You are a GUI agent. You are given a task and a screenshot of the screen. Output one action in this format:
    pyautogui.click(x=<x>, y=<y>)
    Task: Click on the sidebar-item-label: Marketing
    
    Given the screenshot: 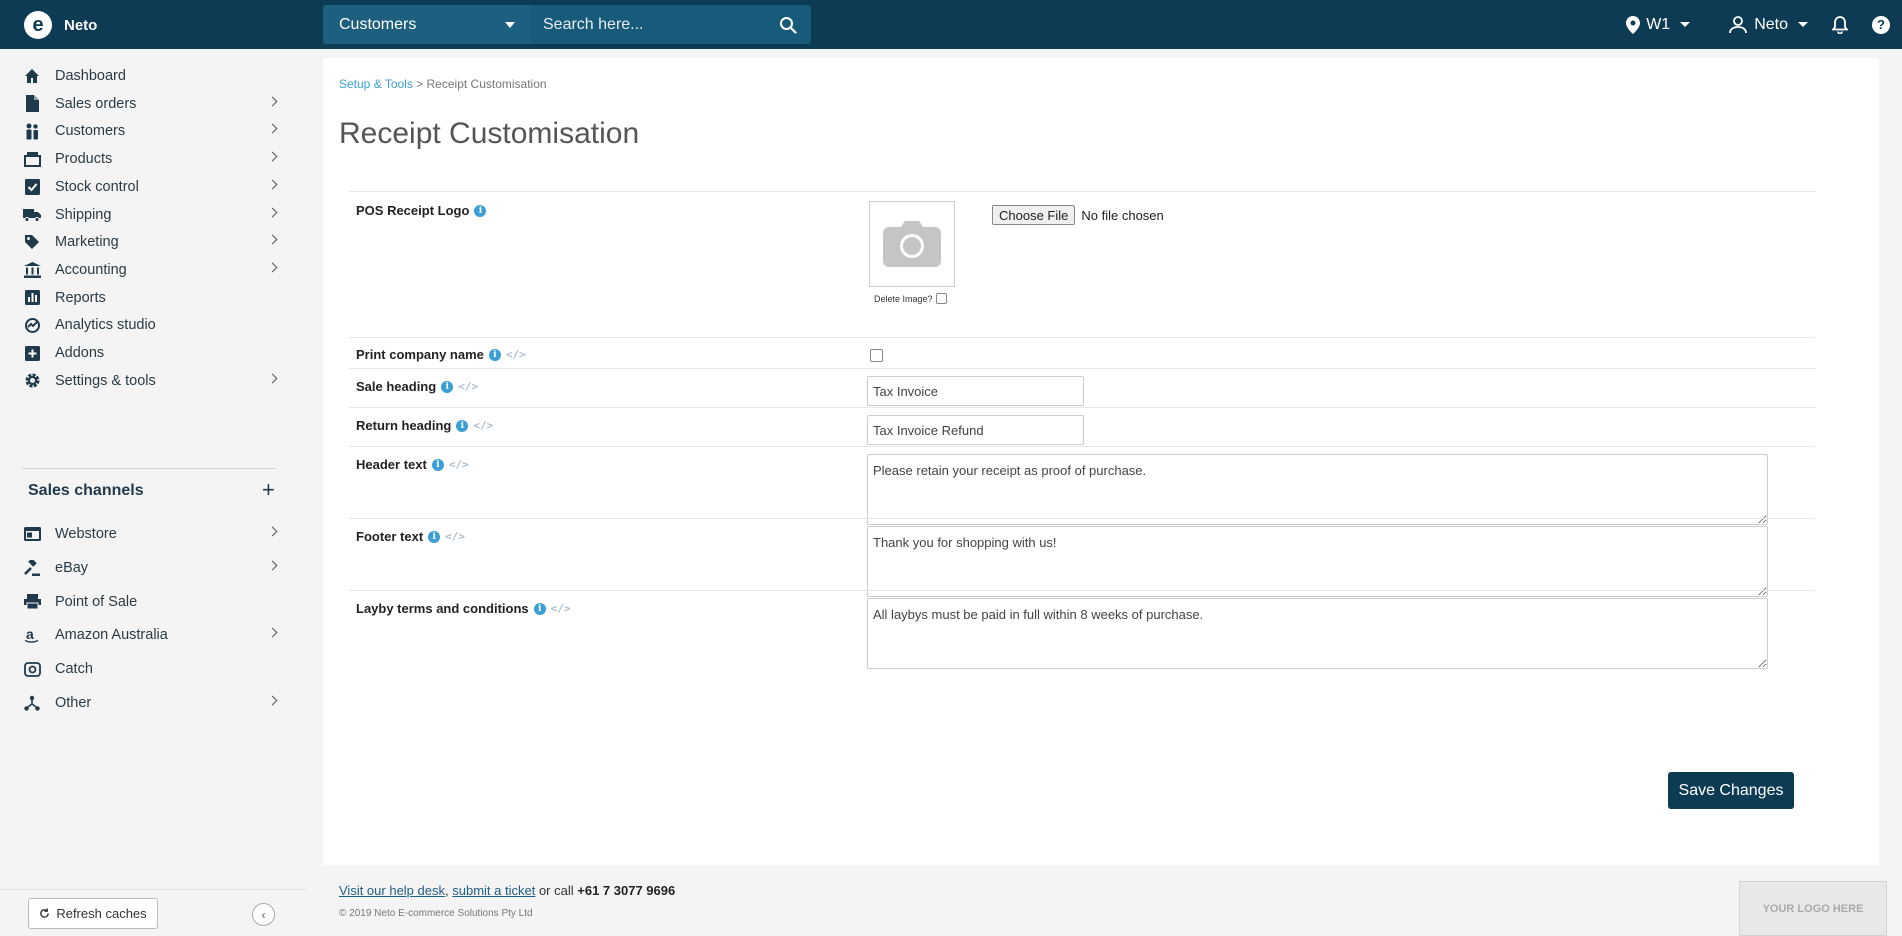 What is the action you would take?
    pyautogui.click(x=87, y=242)
    